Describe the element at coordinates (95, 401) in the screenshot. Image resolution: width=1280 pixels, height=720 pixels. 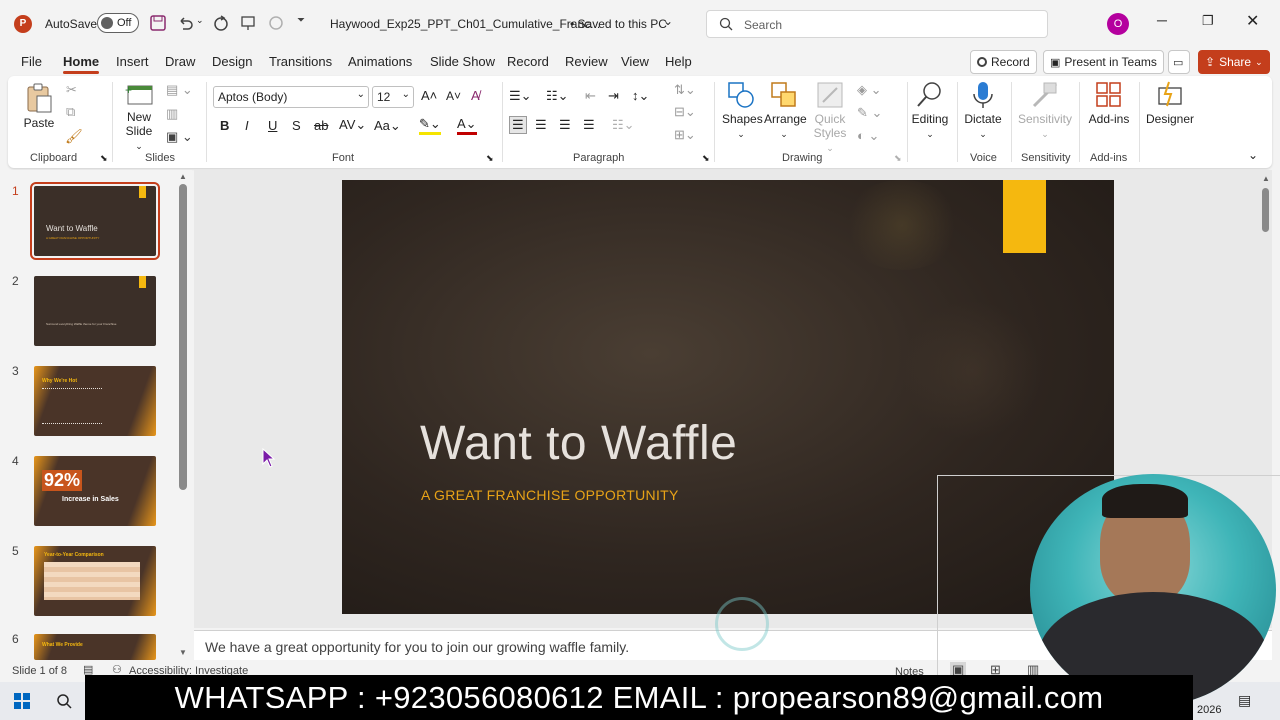
I see `slide-thumbnail-3: Why We're Hot` at that location.